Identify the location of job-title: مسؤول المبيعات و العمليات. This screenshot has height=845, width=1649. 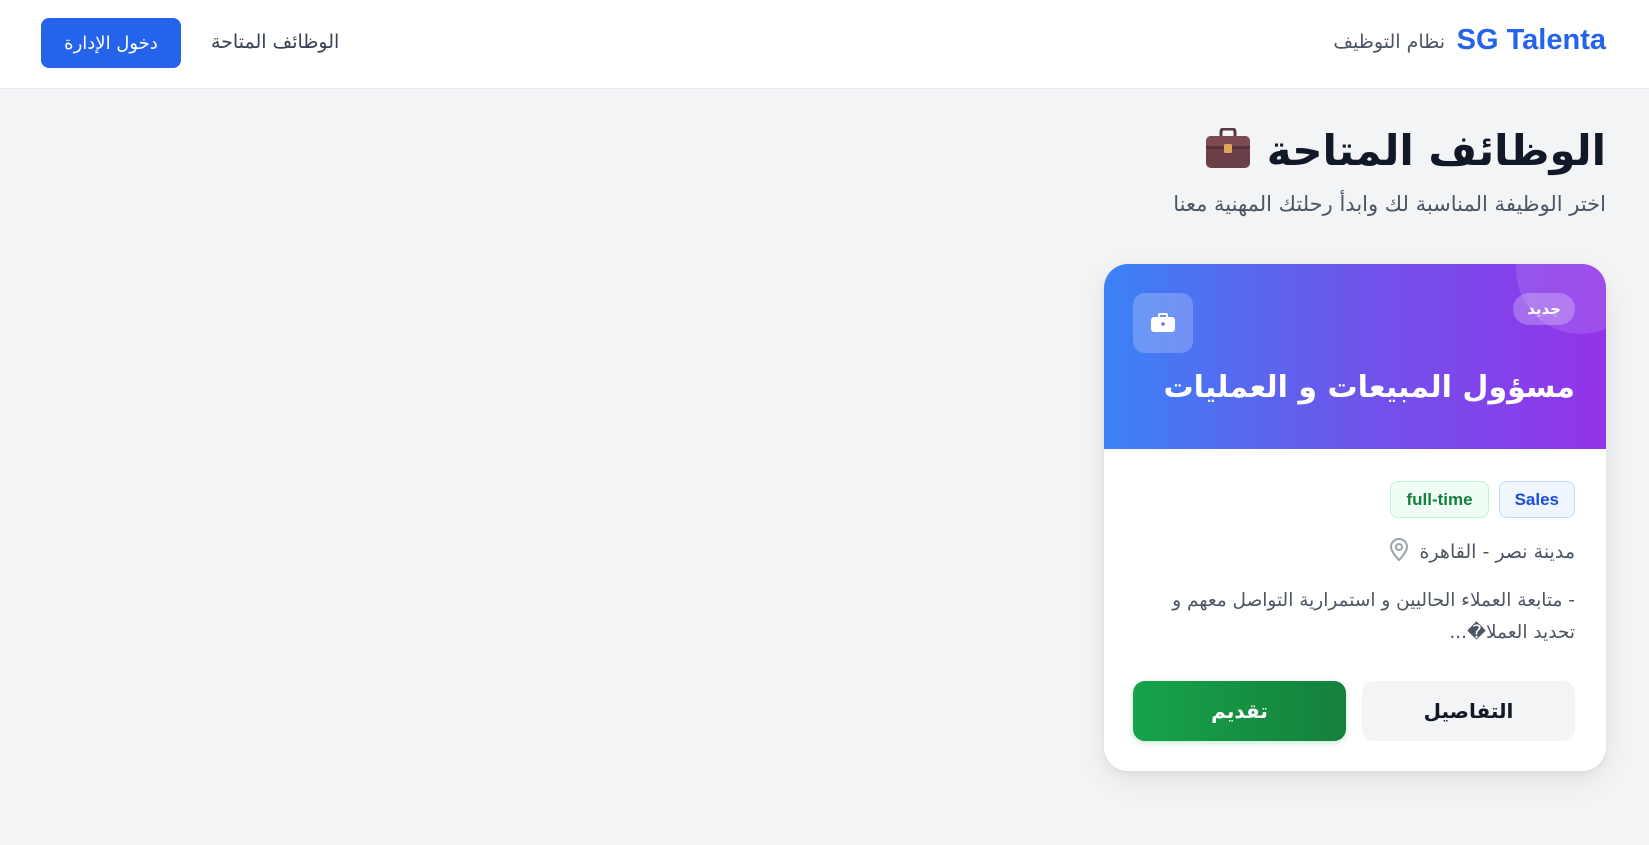
(1369, 387).